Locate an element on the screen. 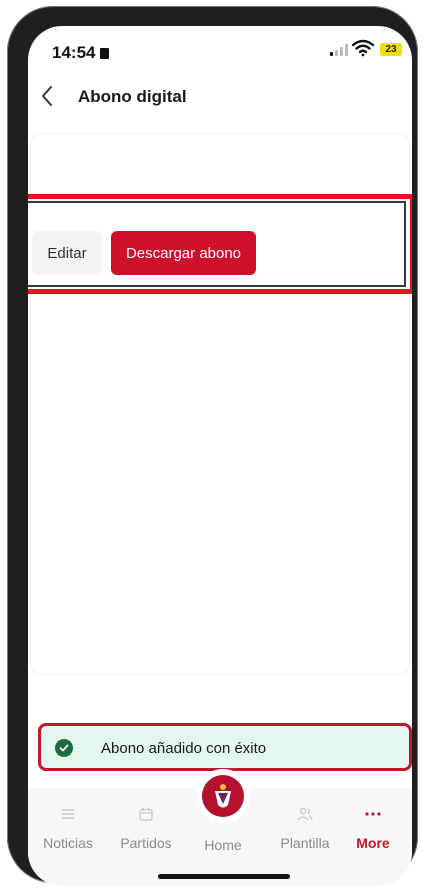  nav-item-partidos: Partidos is located at coordinates (146, 827).